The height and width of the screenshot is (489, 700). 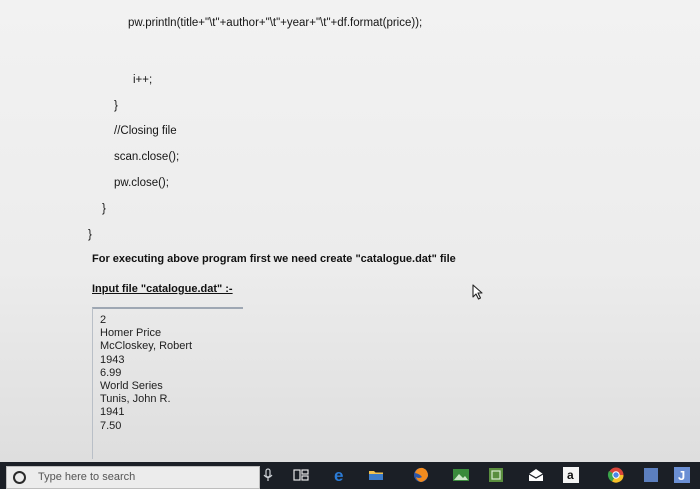 What do you see at coordinates (116, 106) in the screenshot?
I see `code-line-closing-brace-loop: }` at bounding box center [116, 106].